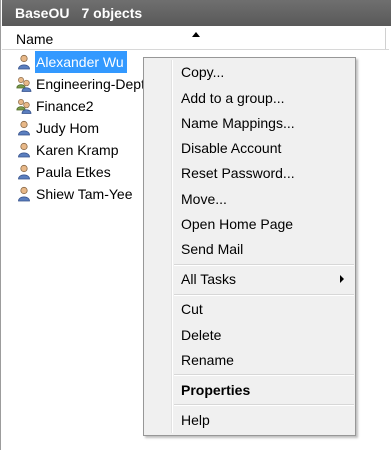 The width and height of the screenshot is (391, 450). Describe the element at coordinates (172, 246) in the screenshot. I see `menu-icon-gutter` at that location.